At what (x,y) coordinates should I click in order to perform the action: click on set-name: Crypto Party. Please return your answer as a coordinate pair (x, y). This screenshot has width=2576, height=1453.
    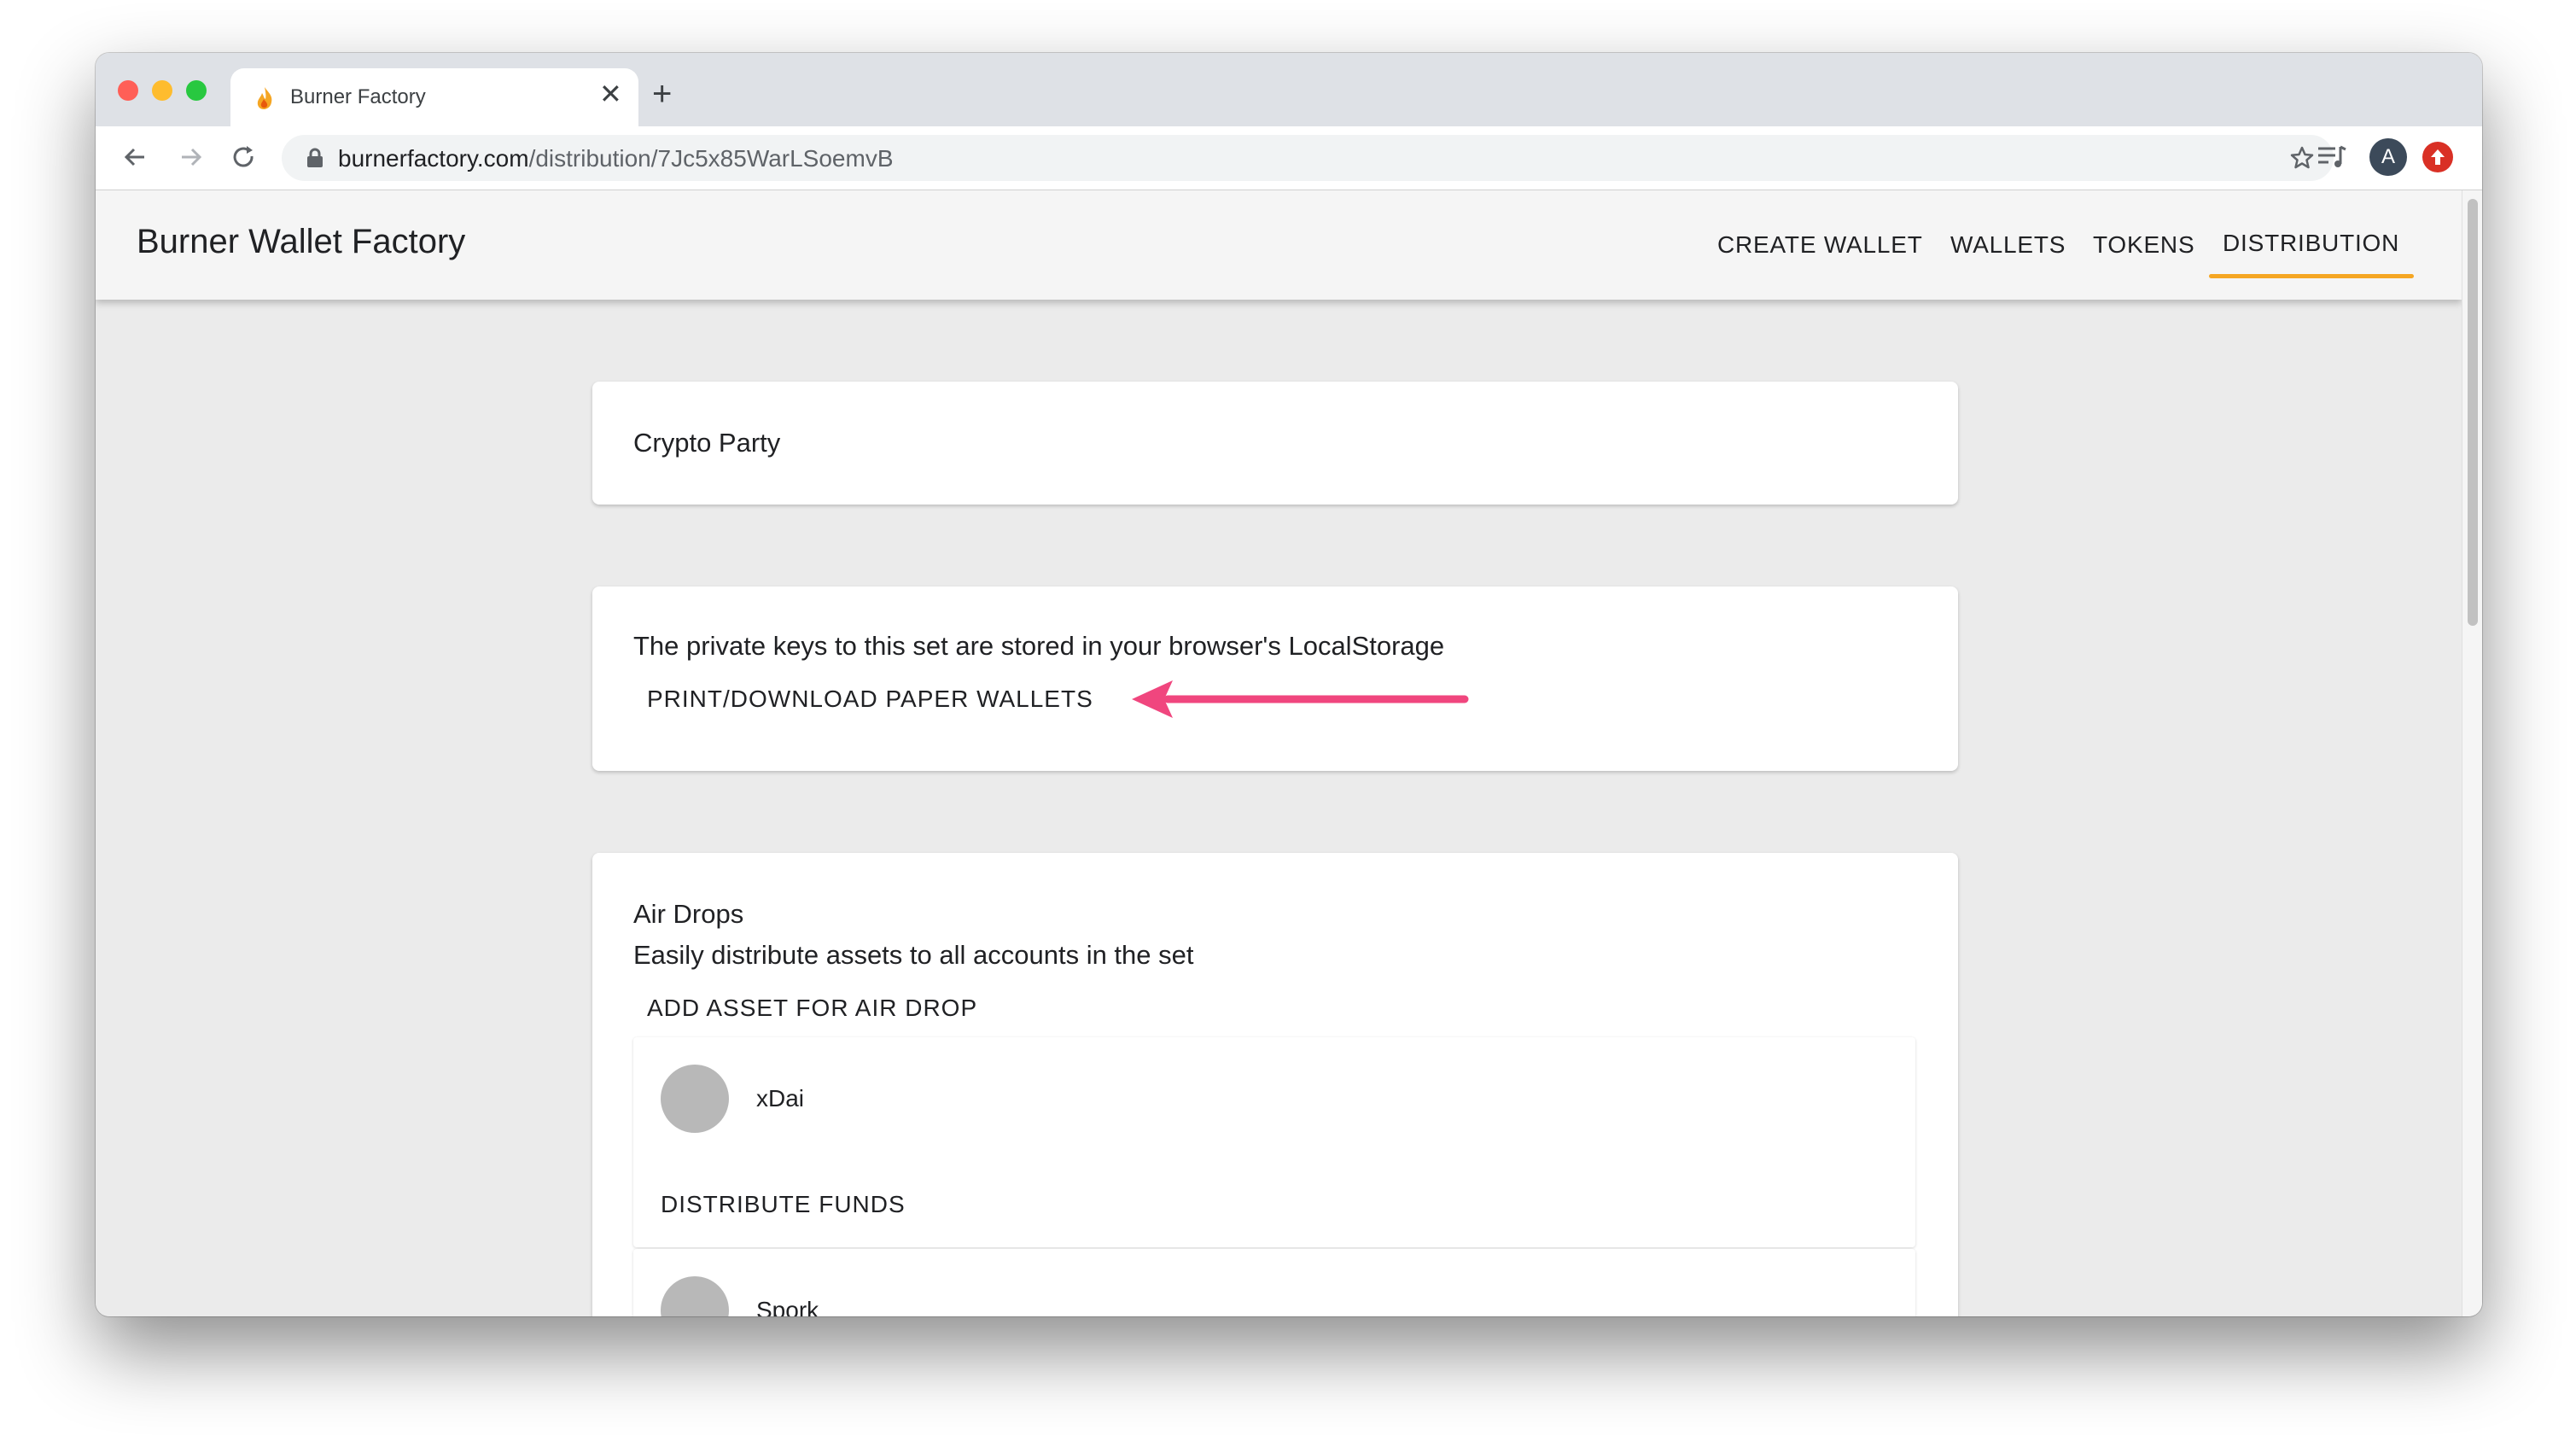
    Looking at the image, I should click on (707, 443).